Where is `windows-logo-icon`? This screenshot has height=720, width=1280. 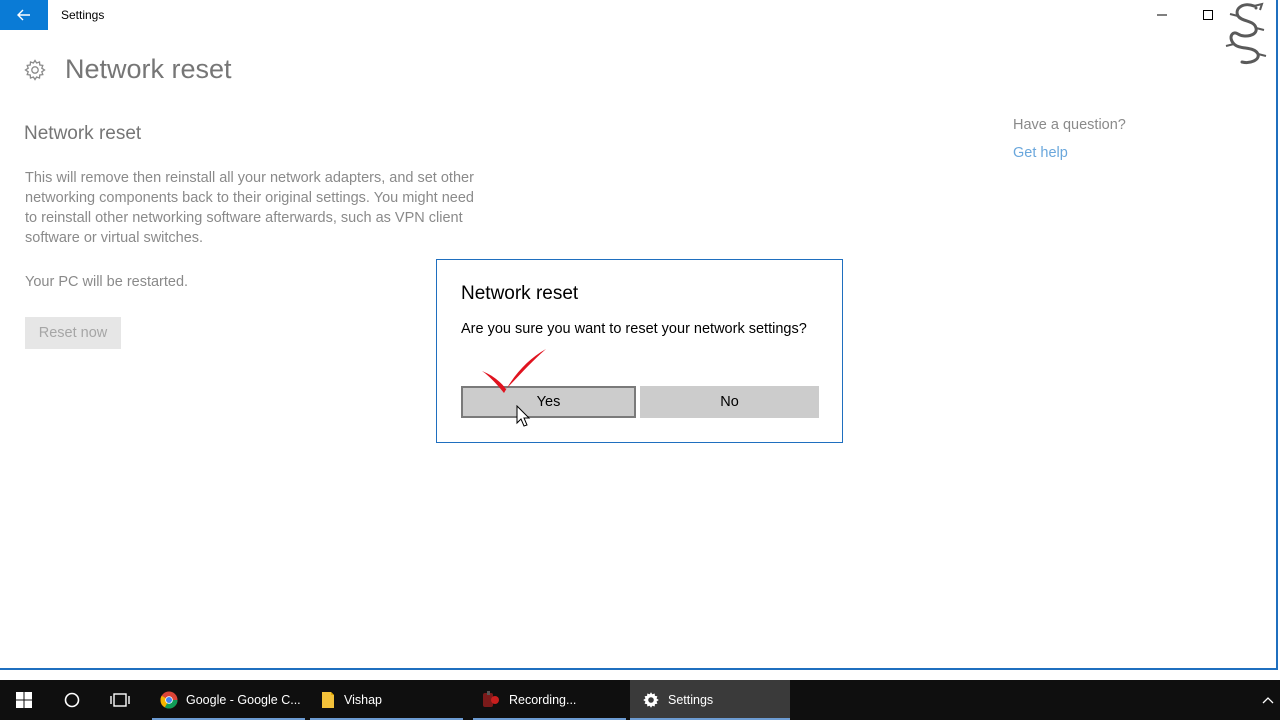 windows-logo-icon is located at coordinates (24, 700).